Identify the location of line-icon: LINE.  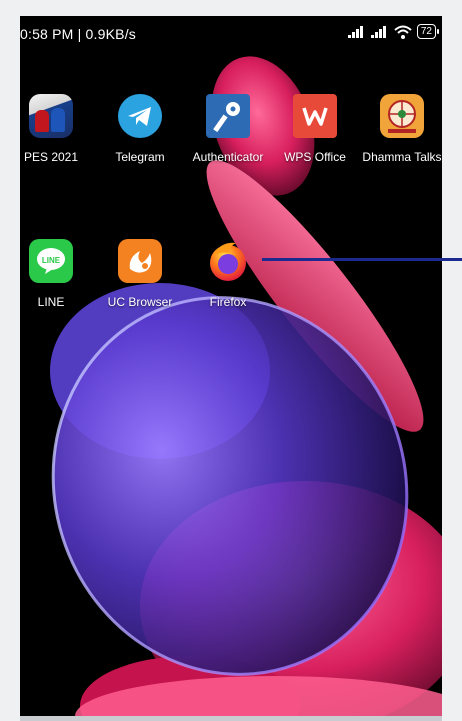
(51, 261).